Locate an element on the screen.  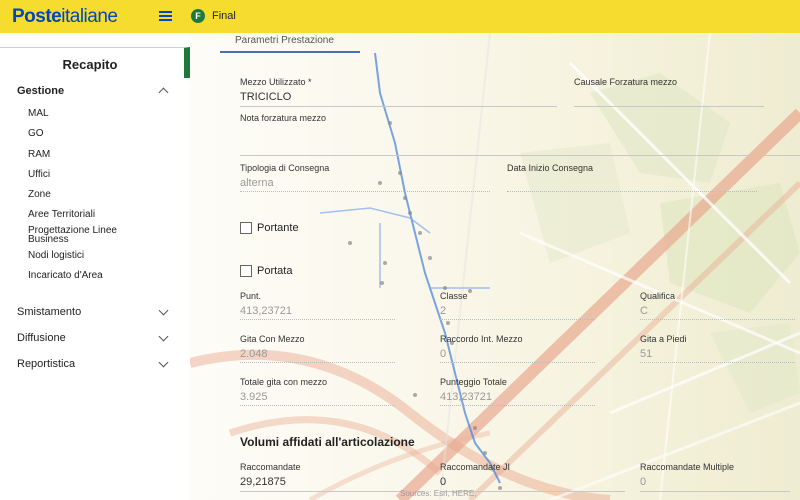
sidebar-item-incaricato-area: Incaricato d'Area is located at coordinates (93, 276).